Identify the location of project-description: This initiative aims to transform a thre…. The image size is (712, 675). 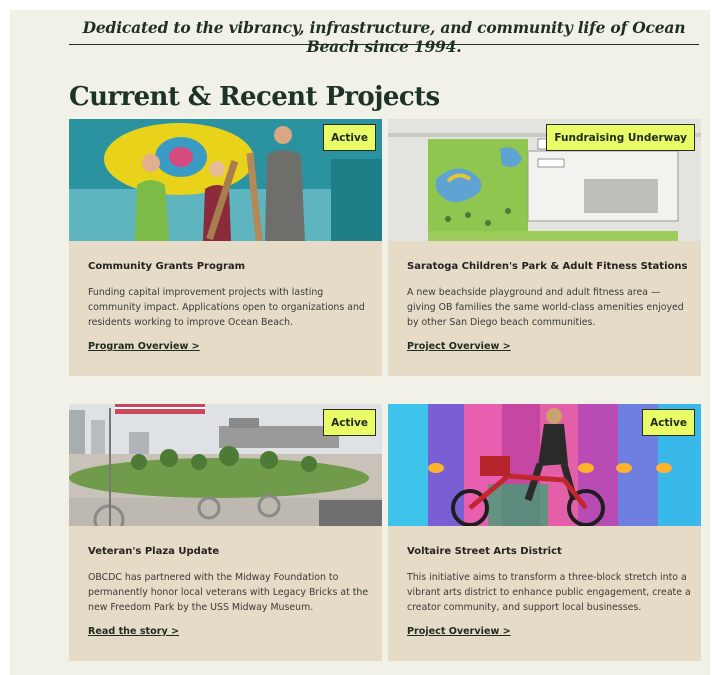
(549, 592).